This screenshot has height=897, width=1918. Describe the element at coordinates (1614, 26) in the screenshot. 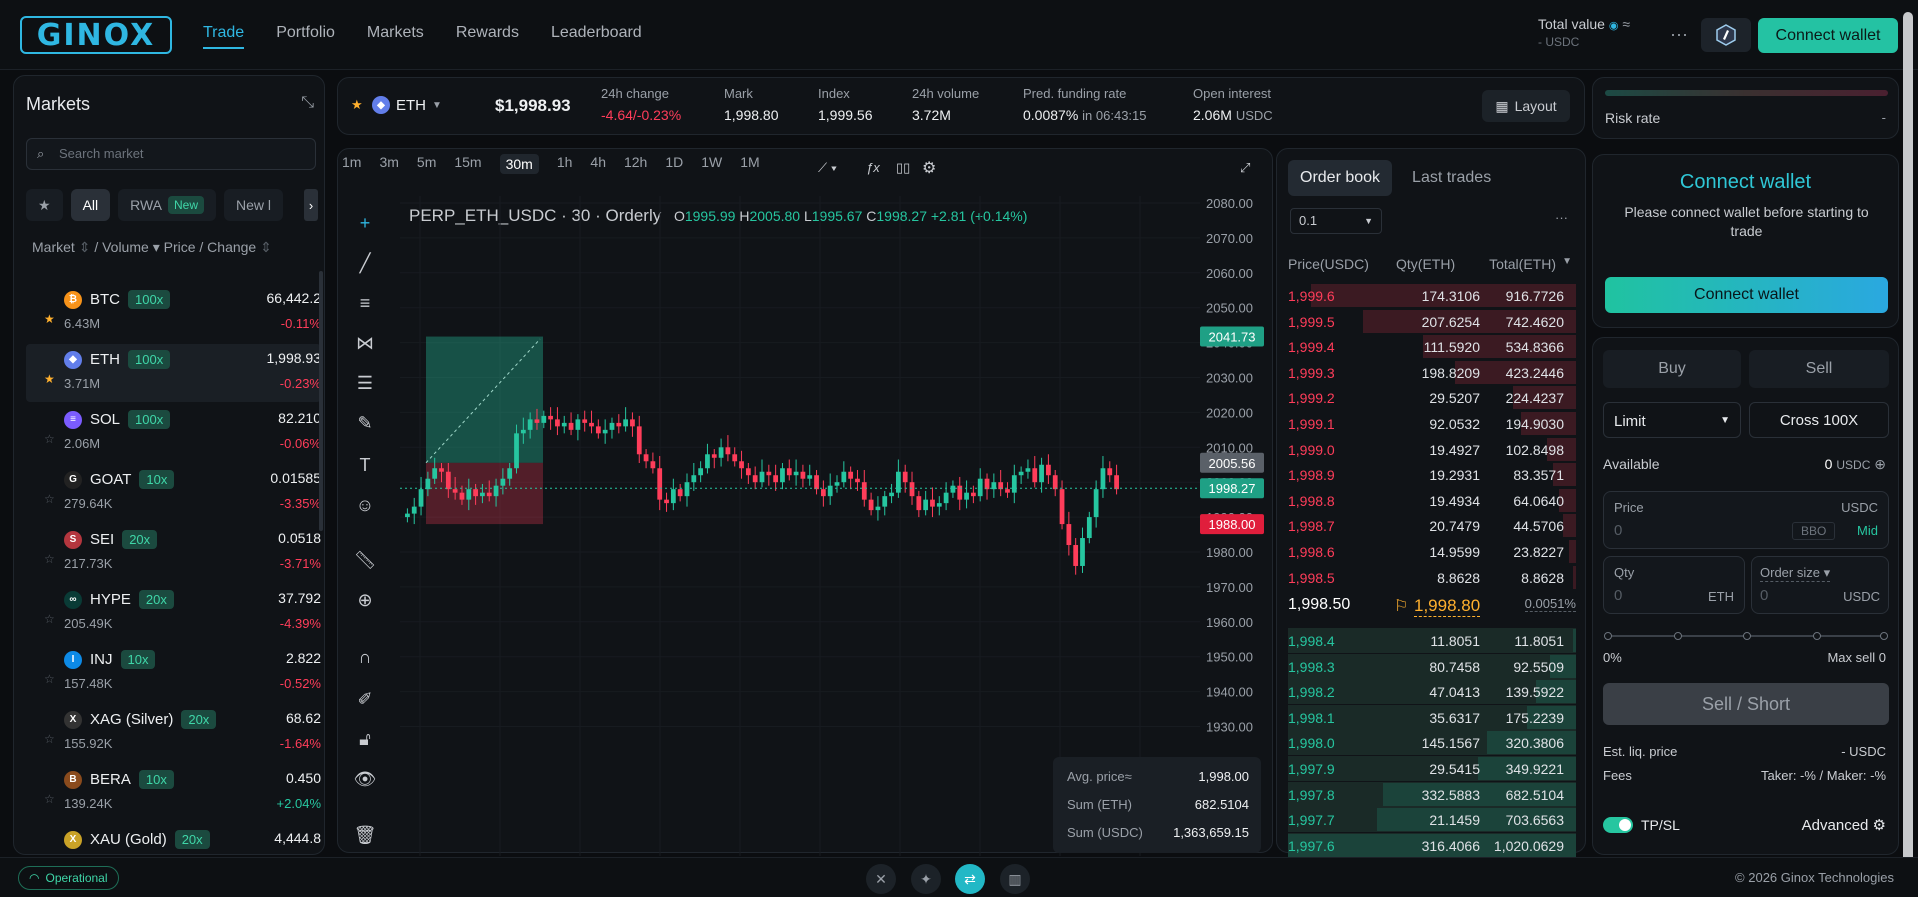

I see `eye-icon: ◉` at that location.